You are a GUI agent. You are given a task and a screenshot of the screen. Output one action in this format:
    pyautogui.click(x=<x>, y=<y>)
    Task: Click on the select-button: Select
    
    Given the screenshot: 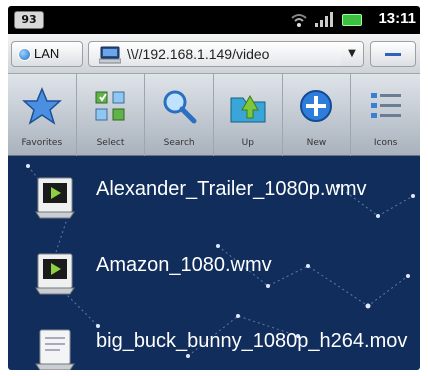 What is the action you would take?
    pyautogui.click(x=111, y=115)
    